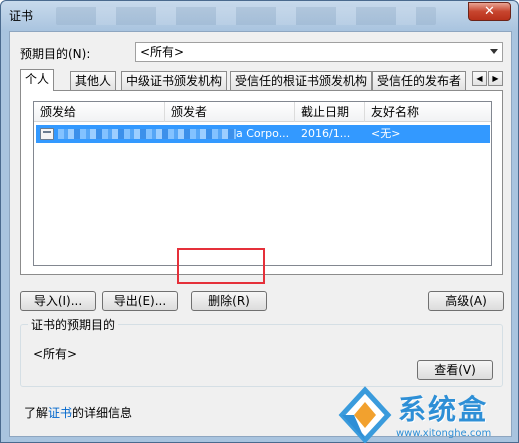 The height and width of the screenshot is (443, 519). What do you see at coordinates (246, 16) in the screenshot?
I see `blurred-background-tabs` at bounding box center [246, 16].